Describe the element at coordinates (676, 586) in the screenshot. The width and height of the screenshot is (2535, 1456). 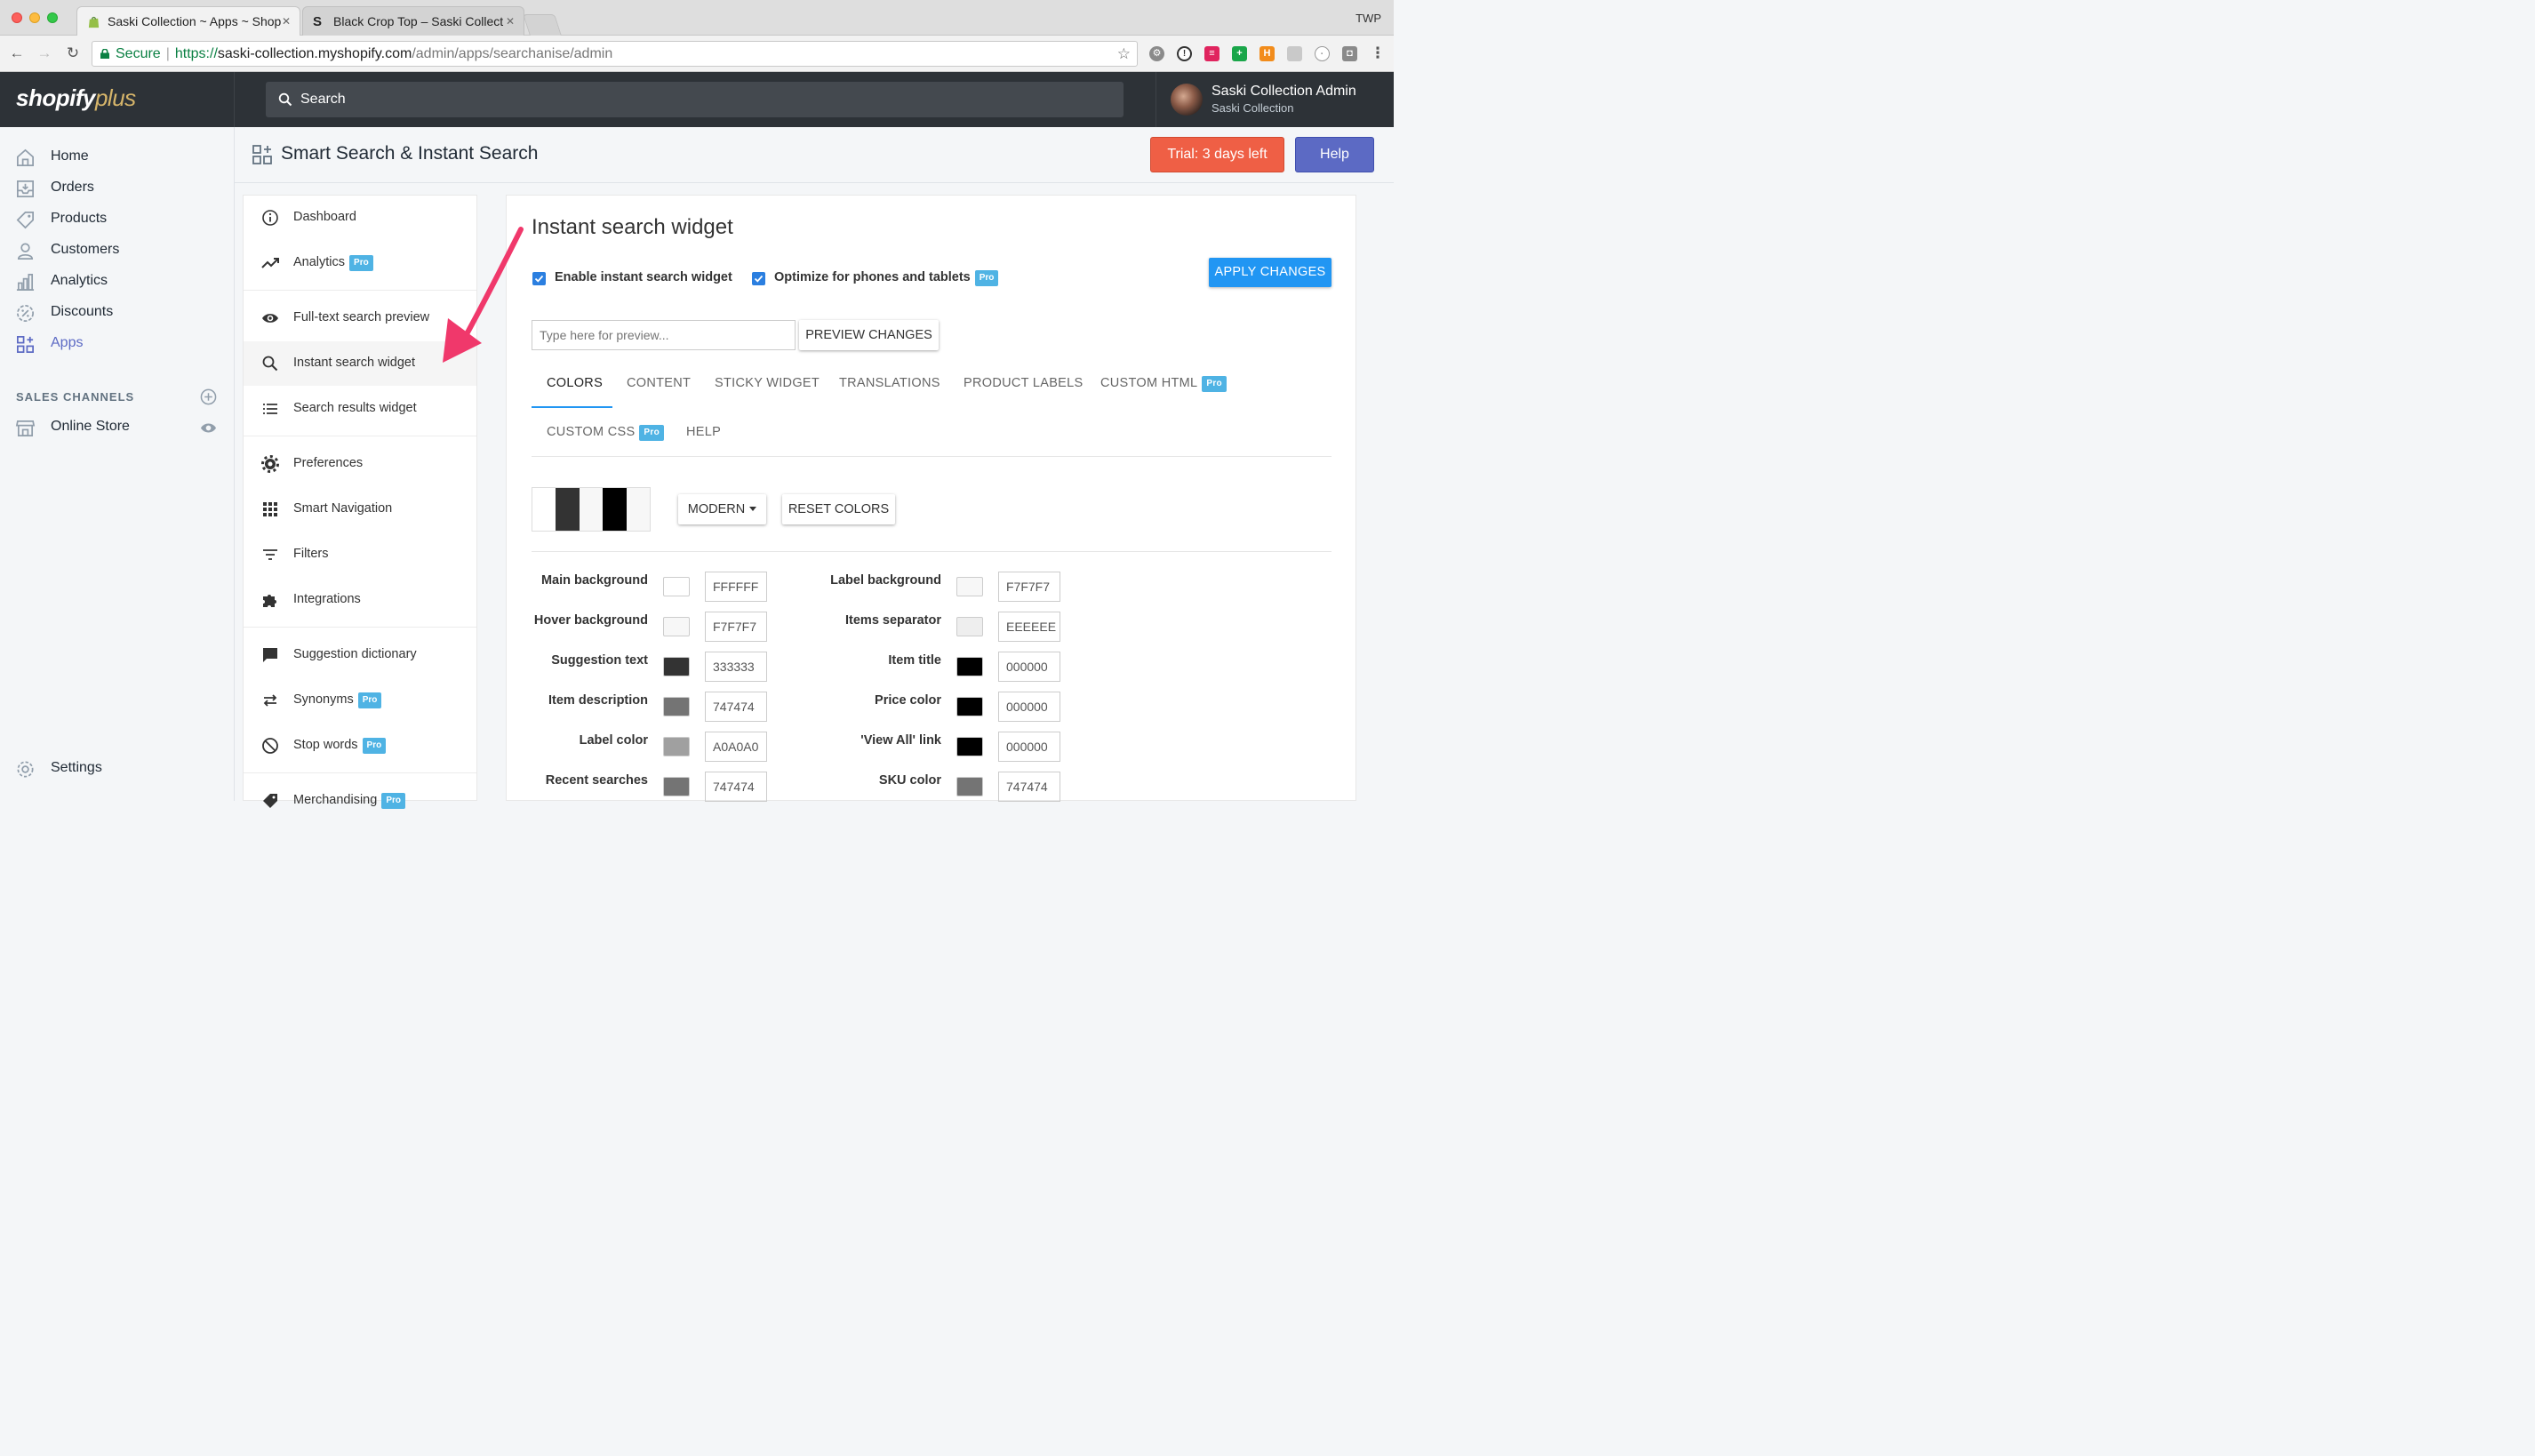
I see `color-swatch-main-background` at that location.